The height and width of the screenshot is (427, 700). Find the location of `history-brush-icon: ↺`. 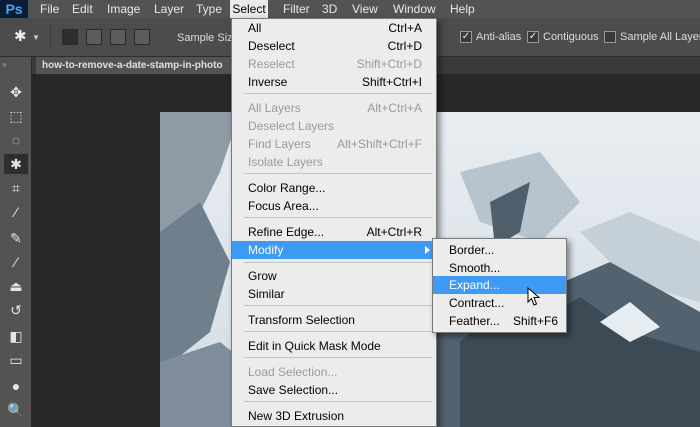

history-brush-icon: ↺ is located at coordinates (16, 310).